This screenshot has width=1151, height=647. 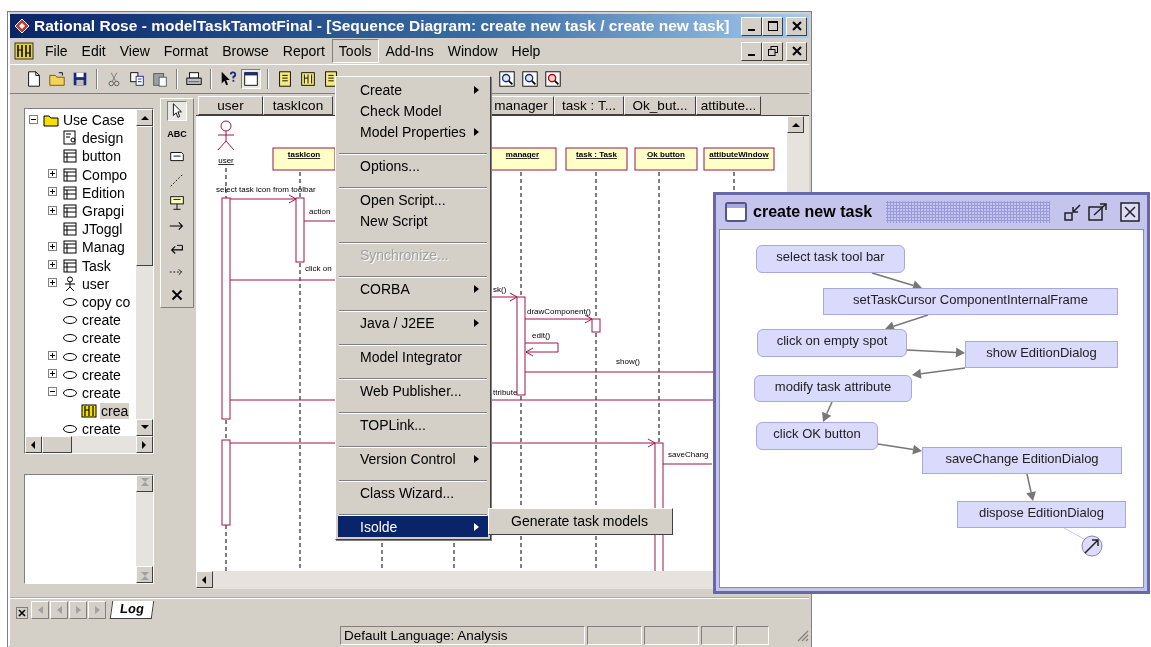 What do you see at coordinates (1022, 460) in the screenshot?
I see `task-node: saveChange EditionDialog` at bounding box center [1022, 460].